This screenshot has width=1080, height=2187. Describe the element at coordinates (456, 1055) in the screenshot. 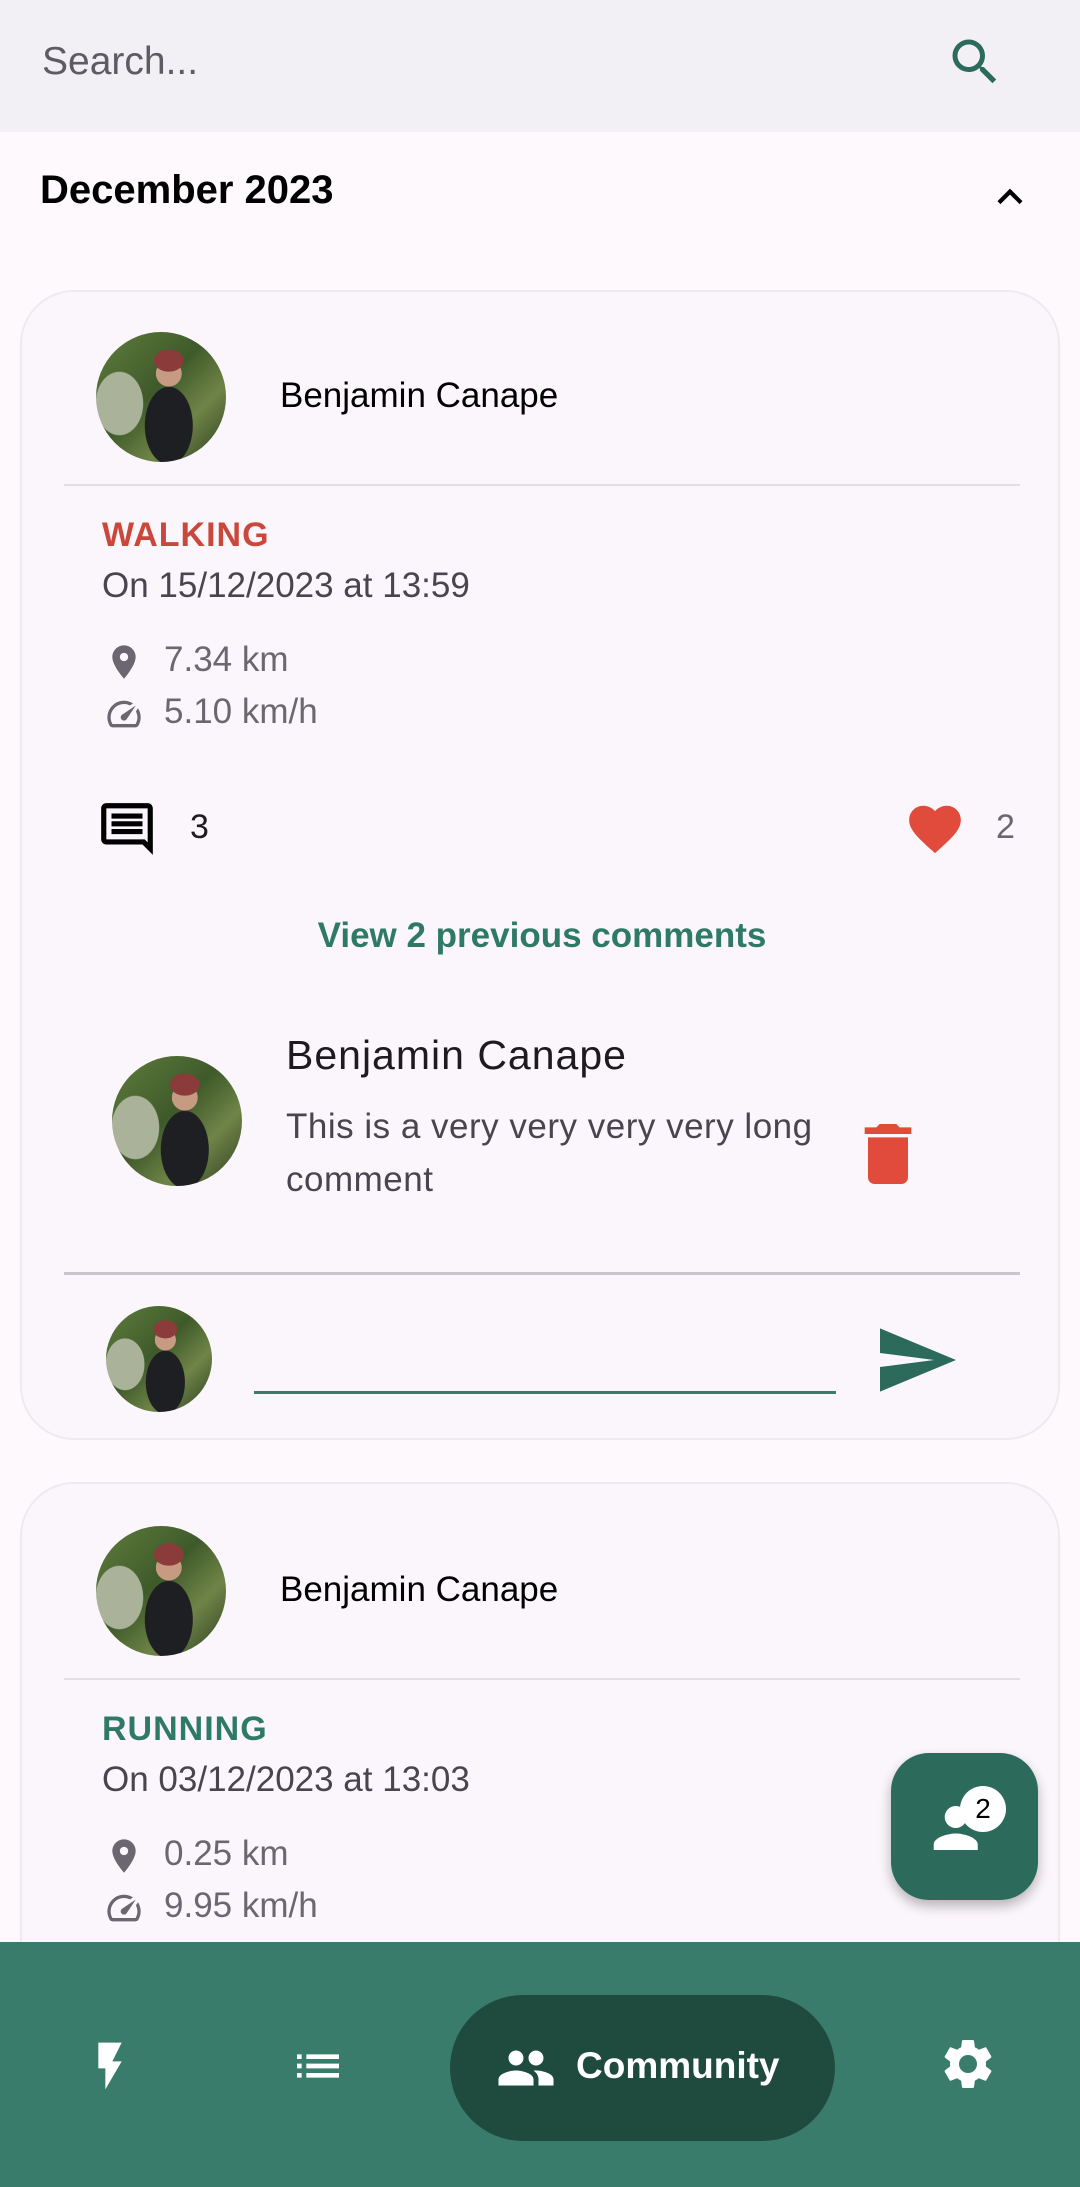

I see `comment-author: Benjamin Canape` at that location.